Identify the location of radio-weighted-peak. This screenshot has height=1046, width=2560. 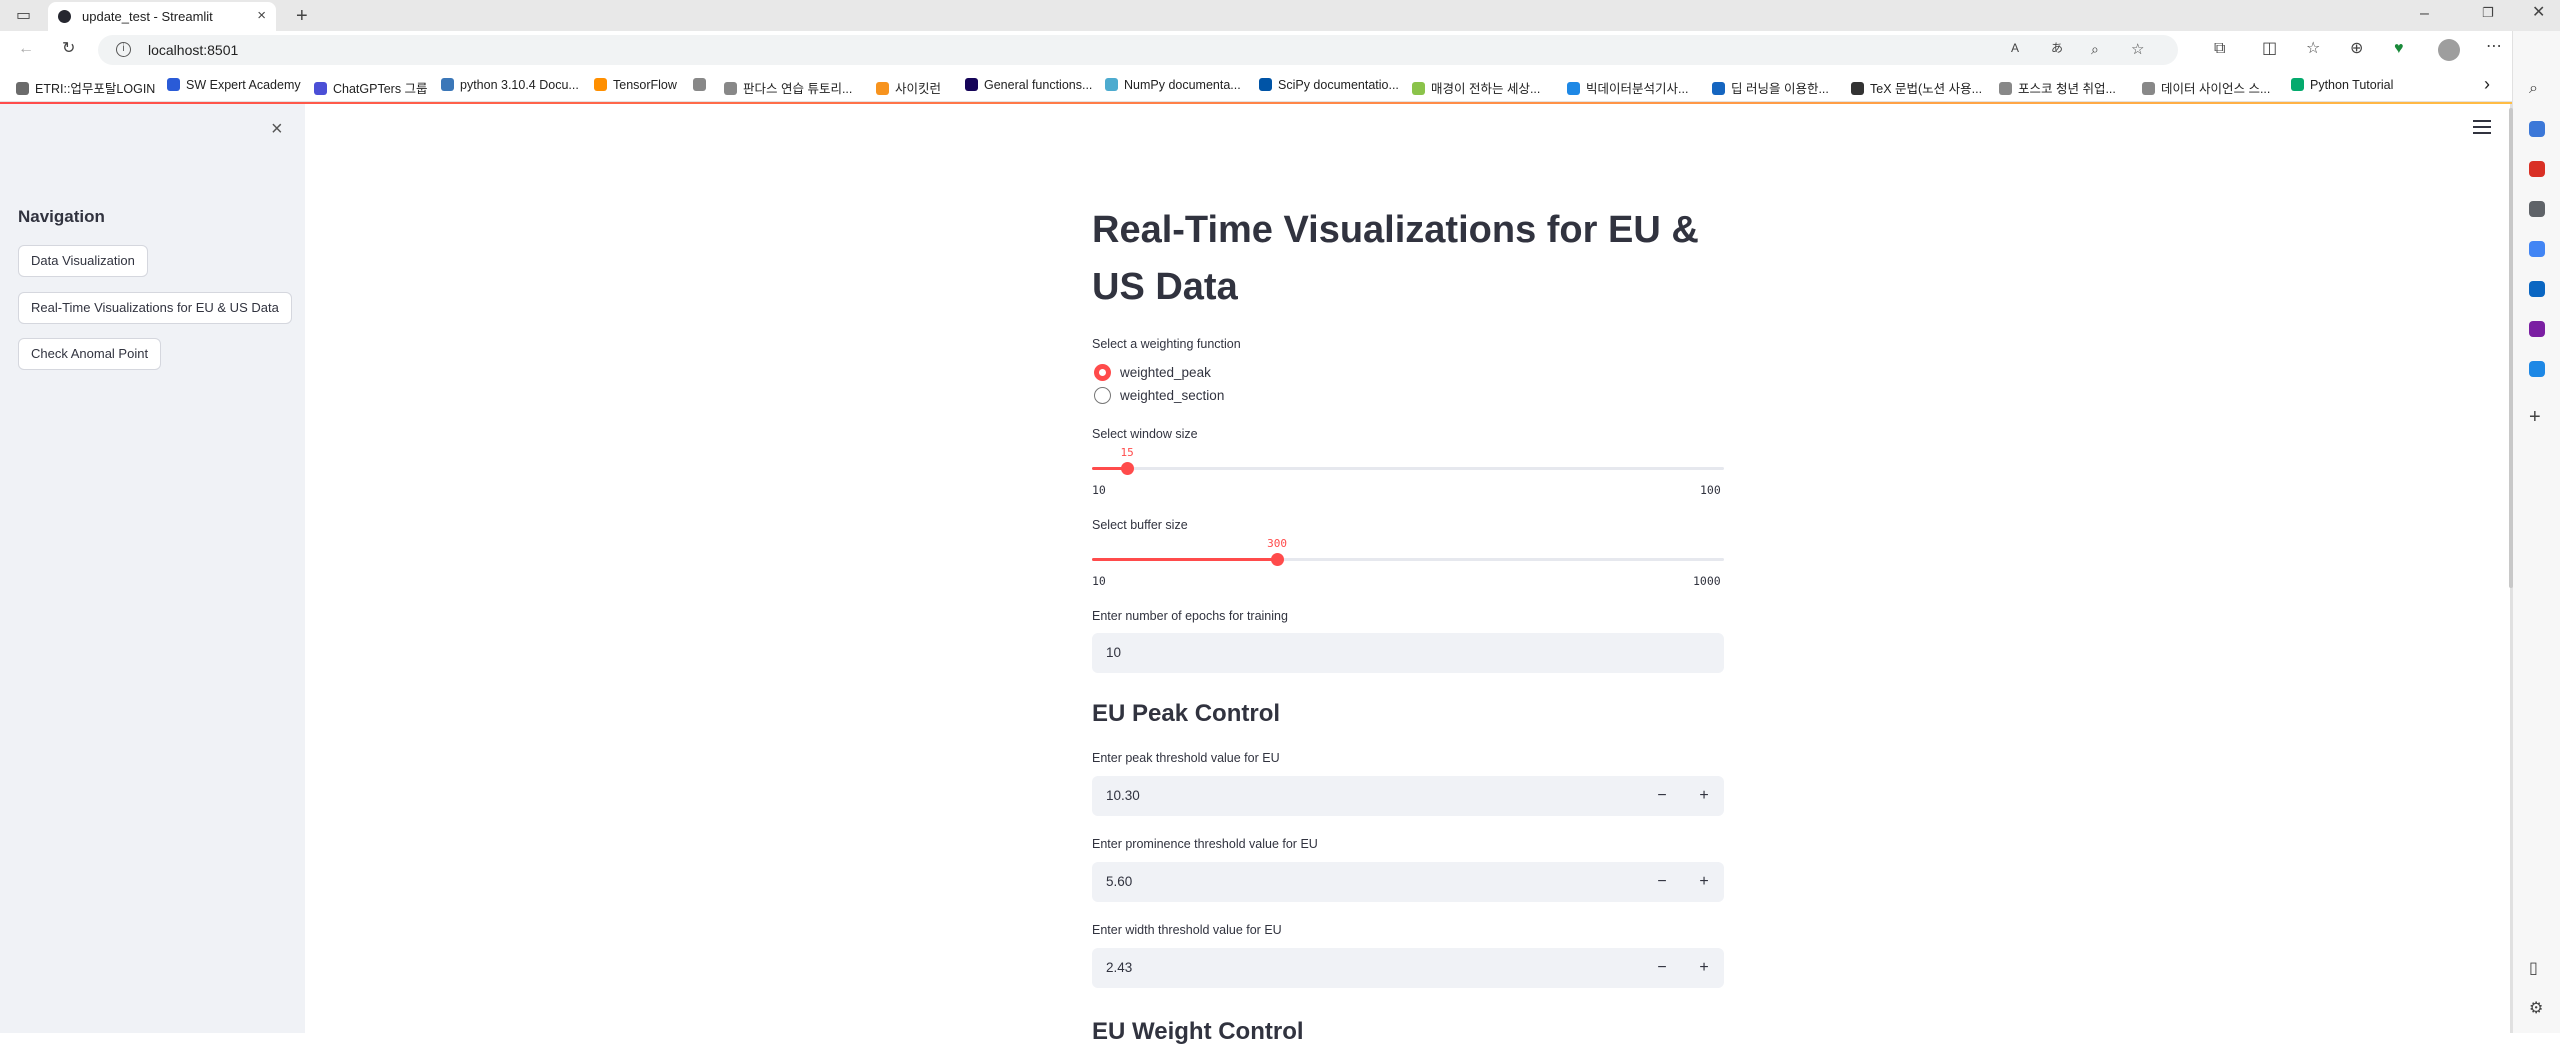
(1102, 372).